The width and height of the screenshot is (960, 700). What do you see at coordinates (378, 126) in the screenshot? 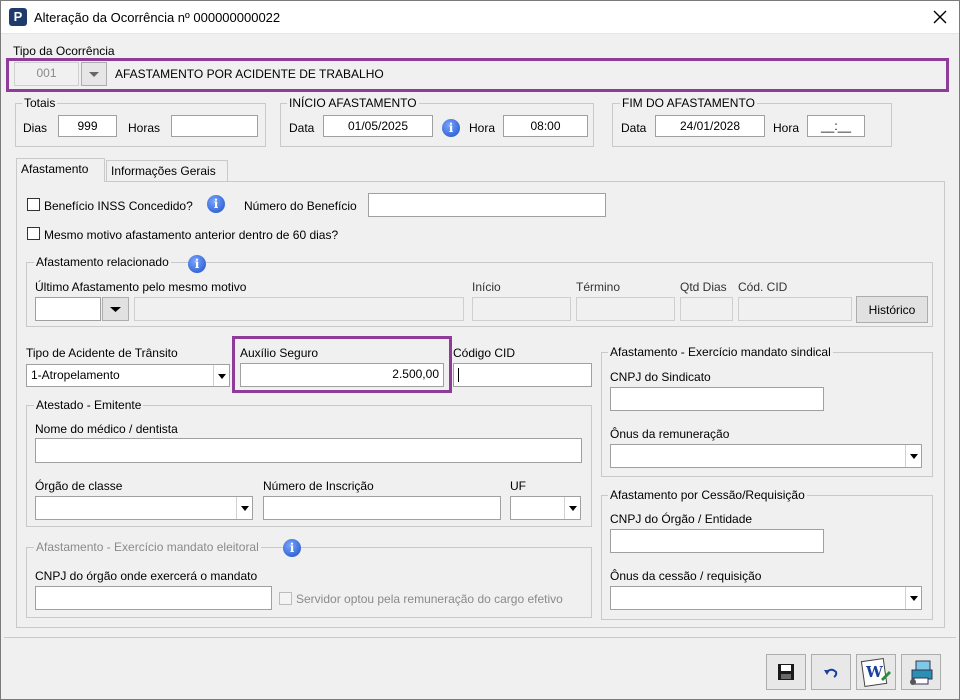
I see `inicio-data-field: 01/05/2025` at bounding box center [378, 126].